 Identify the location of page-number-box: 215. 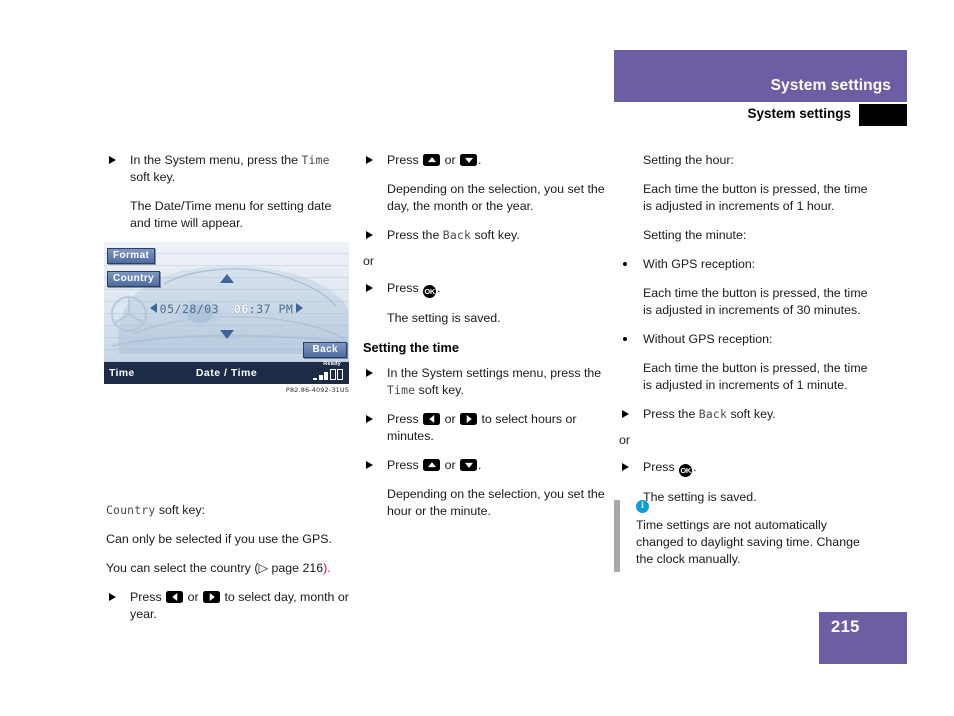
(863, 638).